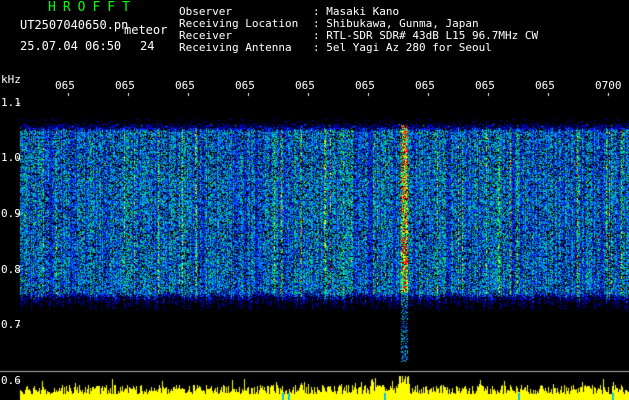 This screenshot has width=629, height=400. I want to click on filename: UT2507040650.pn, so click(74, 25).